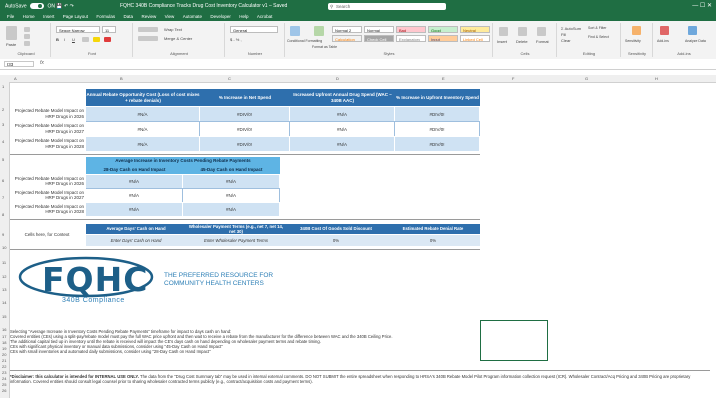 This screenshot has height=402, width=716. I want to click on row-header: 8, so click(3, 214).